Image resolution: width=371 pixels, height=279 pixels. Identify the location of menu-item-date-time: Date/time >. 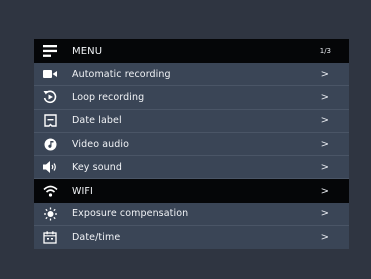
(191, 237).